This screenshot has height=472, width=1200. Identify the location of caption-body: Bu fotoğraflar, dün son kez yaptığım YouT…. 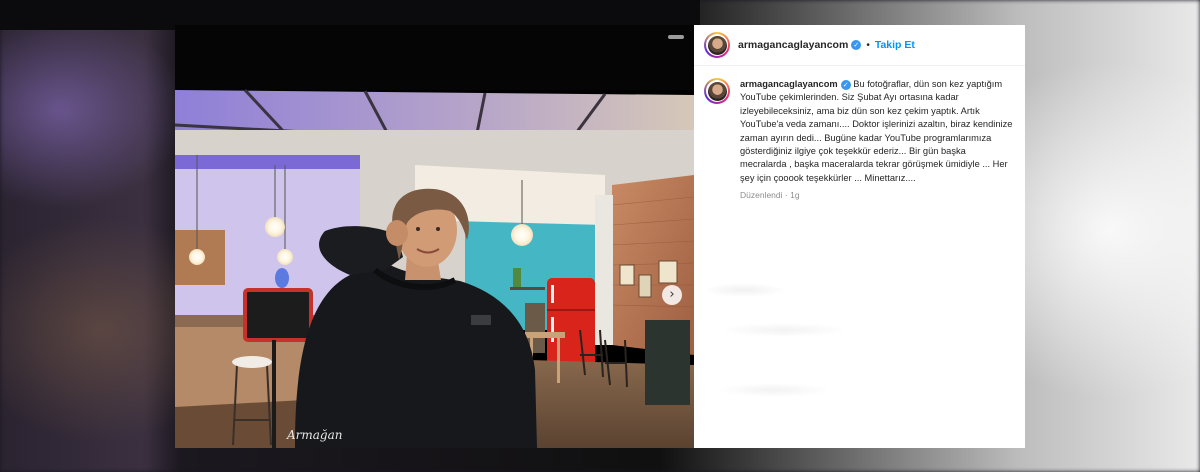
(876, 131).